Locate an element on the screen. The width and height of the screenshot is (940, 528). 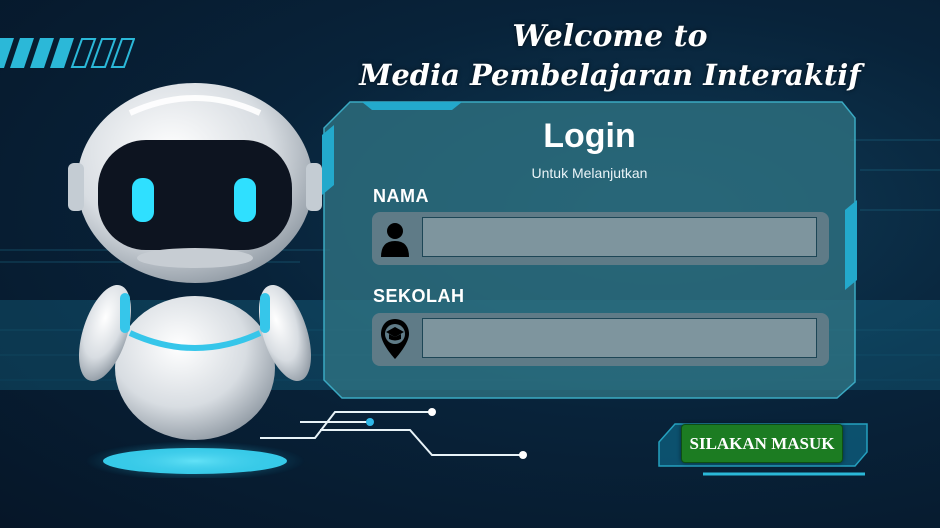
nama-field-container is located at coordinates (600, 238).